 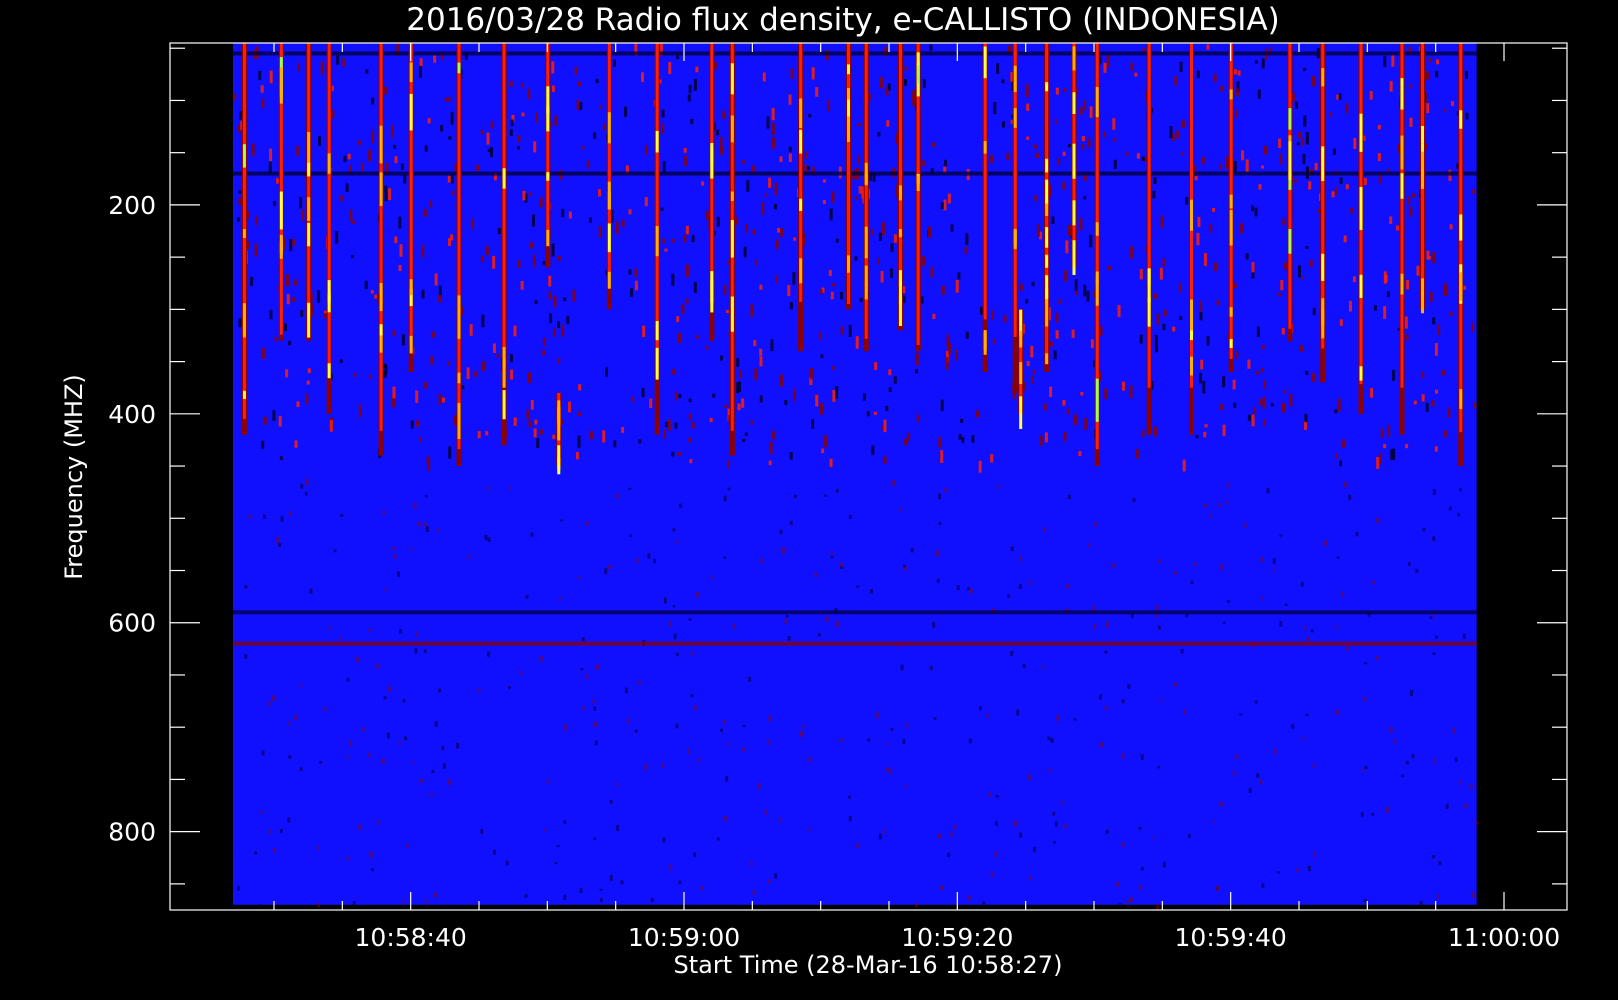 What do you see at coordinates (132, 205) in the screenshot?
I see `y-tick-label: 200` at bounding box center [132, 205].